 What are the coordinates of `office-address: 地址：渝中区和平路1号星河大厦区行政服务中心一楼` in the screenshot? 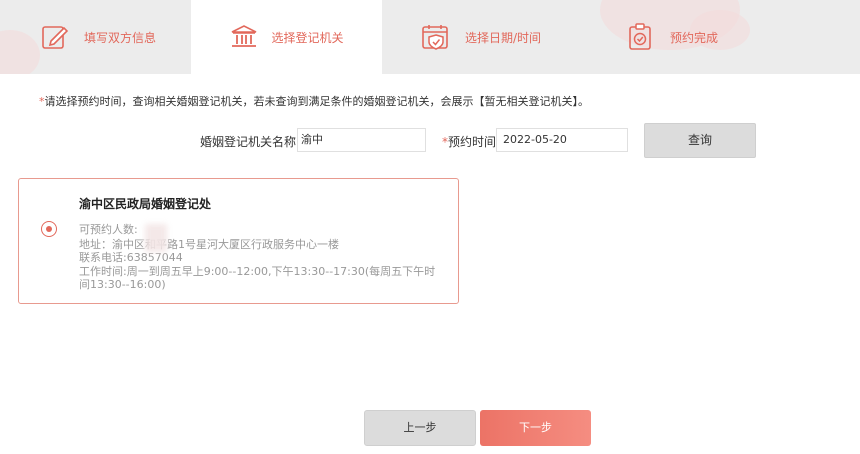 It's located at (209, 244).